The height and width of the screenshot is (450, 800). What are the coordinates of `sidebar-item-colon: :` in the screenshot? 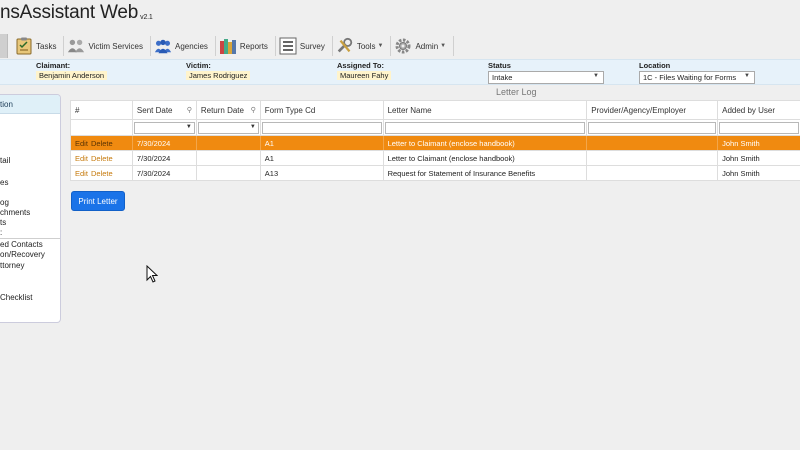 It's located at (1, 232).